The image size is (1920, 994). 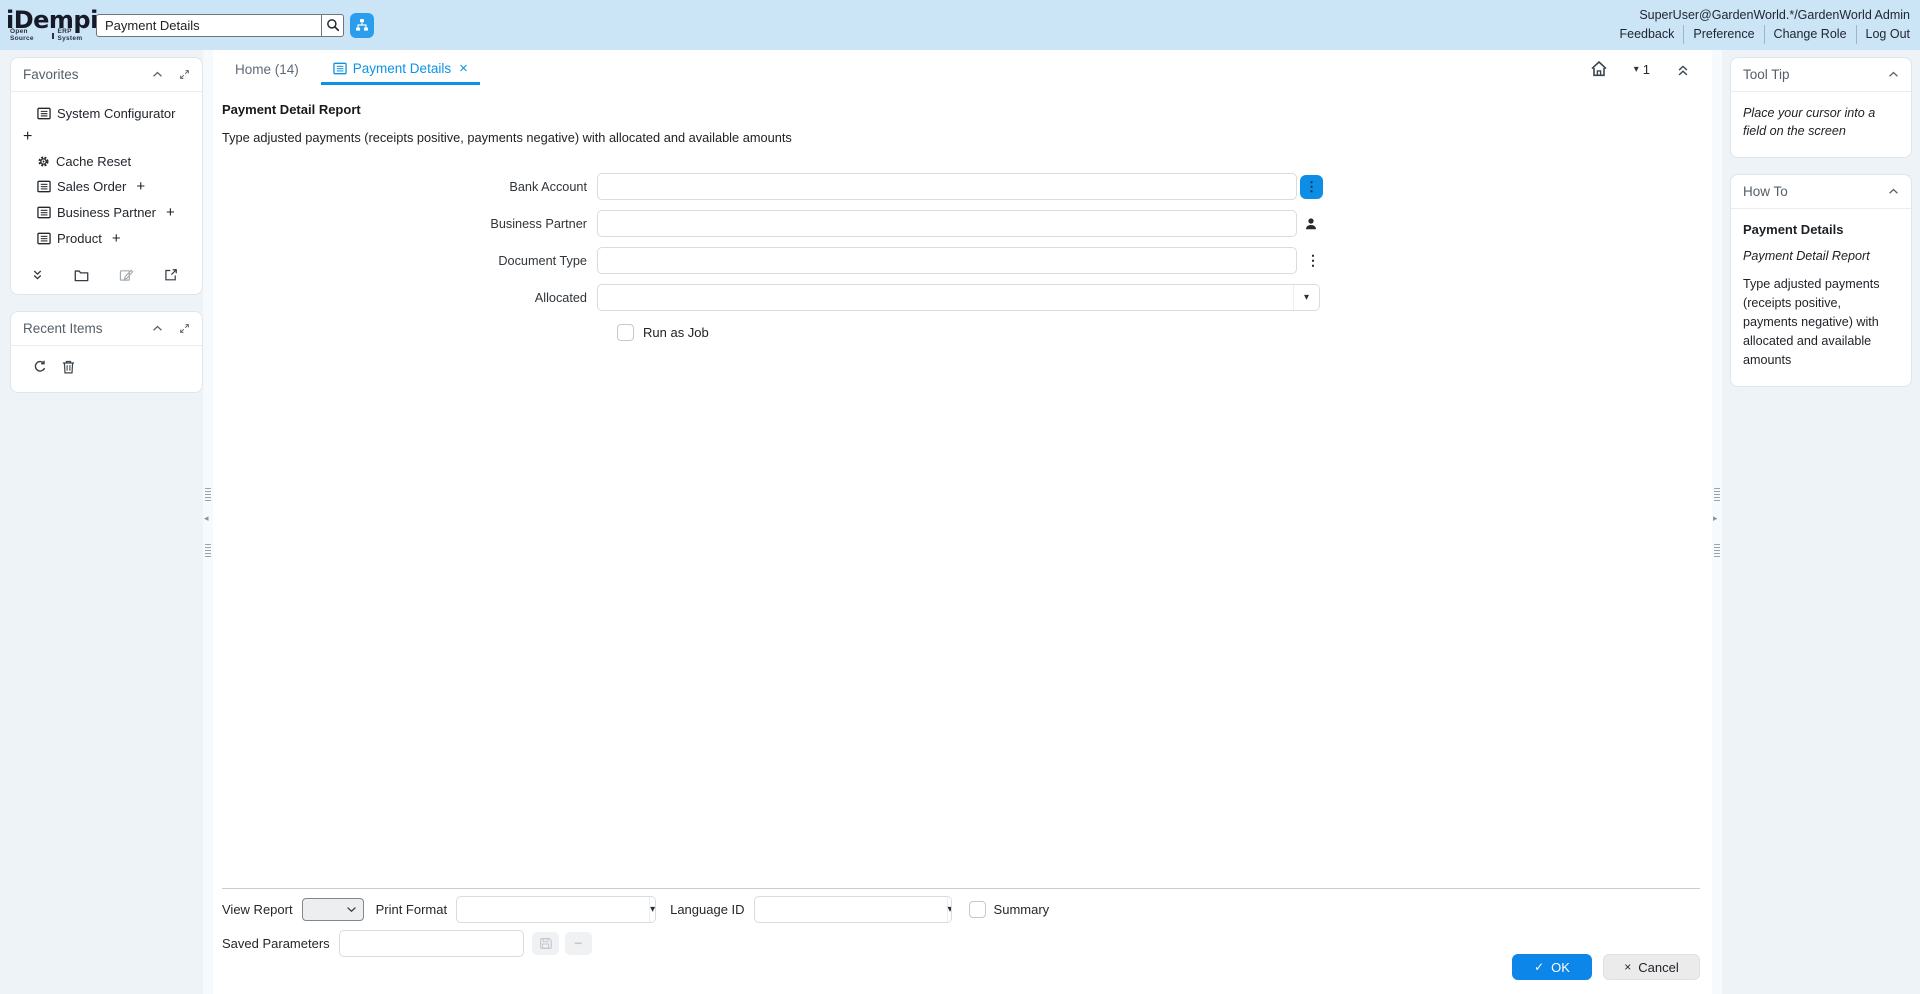 I want to click on recent-items-panel: Recent Items, so click(x=106, y=352).